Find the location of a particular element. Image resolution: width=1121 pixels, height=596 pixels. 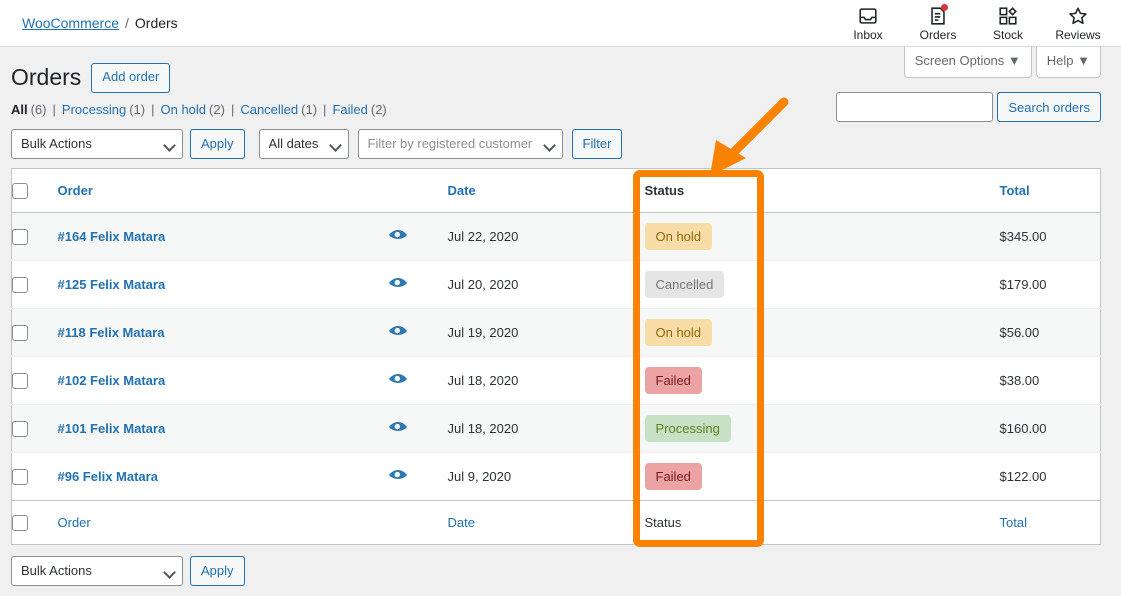

status-filter-on-hold: On hold (2) is located at coordinates (193, 109).